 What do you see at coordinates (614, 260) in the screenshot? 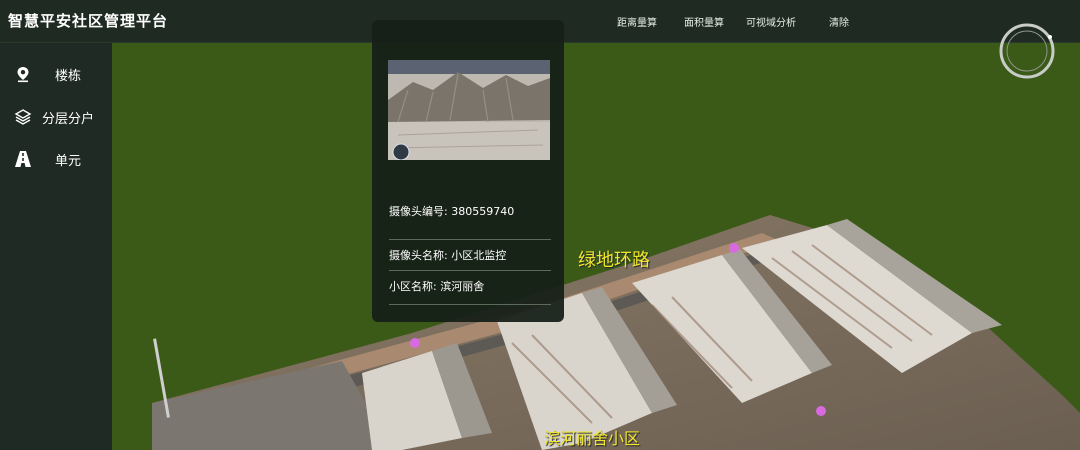
I see `road-label: 绿地环路` at bounding box center [614, 260].